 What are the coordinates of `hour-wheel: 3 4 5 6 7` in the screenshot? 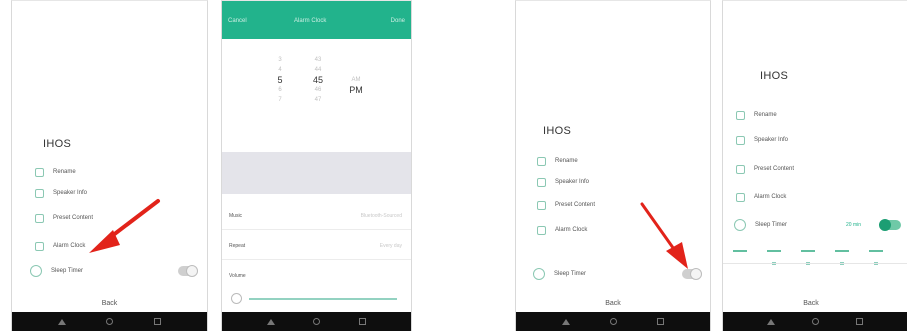 It's located at (280, 80).